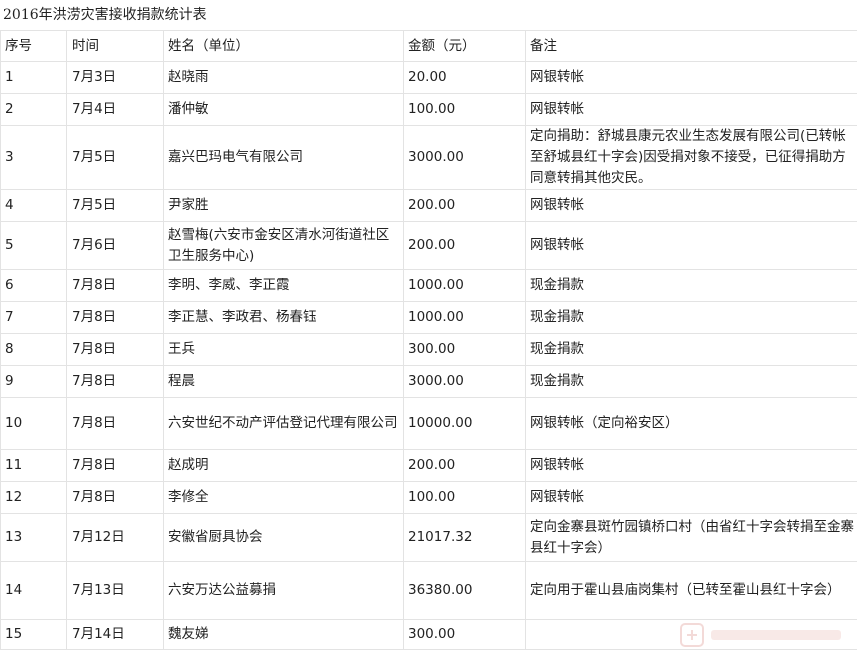 The image size is (857, 658). What do you see at coordinates (283, 317) in the screenshot?
I see `cell-name: 李正慧、李政君、杨春钰` at bounding box center [283, 317].